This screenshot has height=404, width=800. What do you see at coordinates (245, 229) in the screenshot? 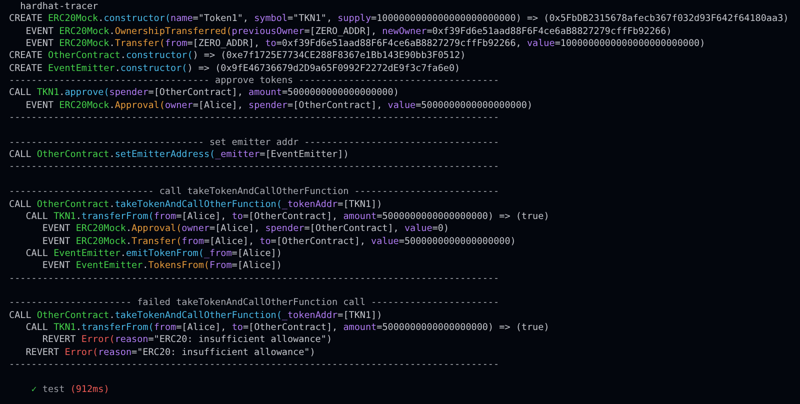
I see `trace-line: EVENT ERC20Mock.Approval(owner=[Alice], spender=[OtherContract], value=0)` at bounding box center [245, 229].